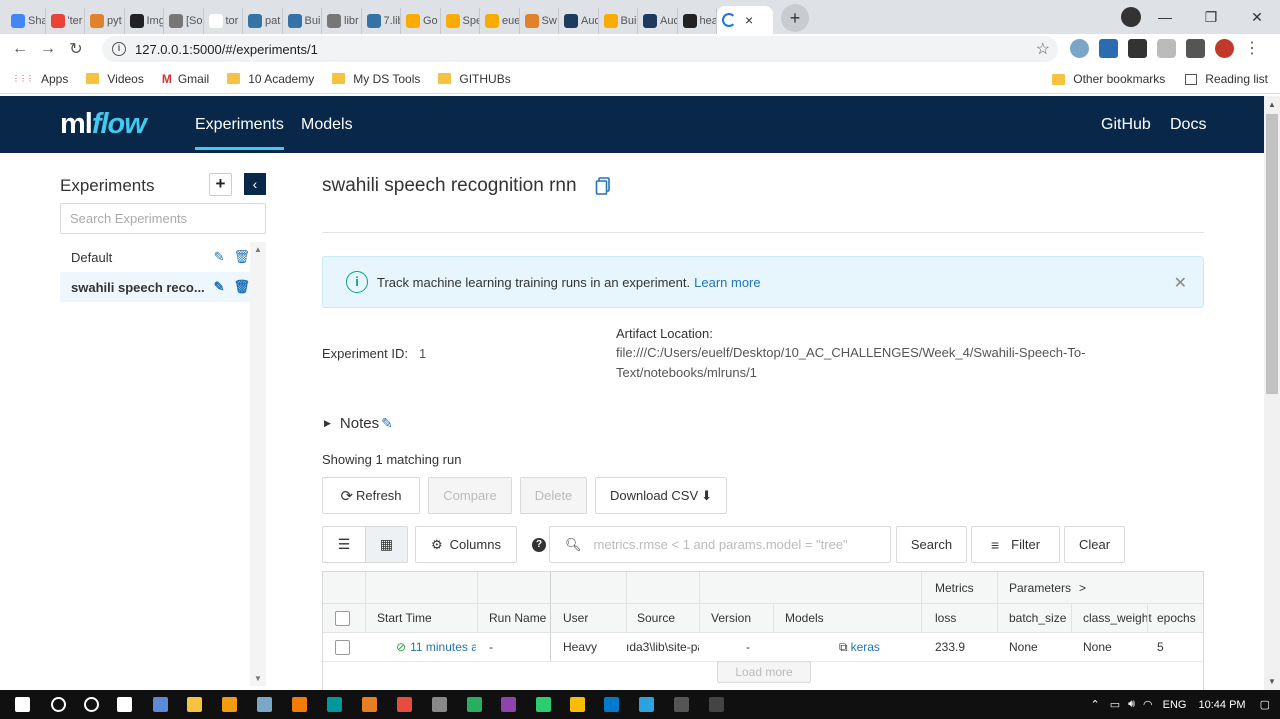 The height and width of the screenshot is (719, 1280). Describe the element at coordinates (342, 21) in the screenshot. I see `browser-tab: libr` at that location.